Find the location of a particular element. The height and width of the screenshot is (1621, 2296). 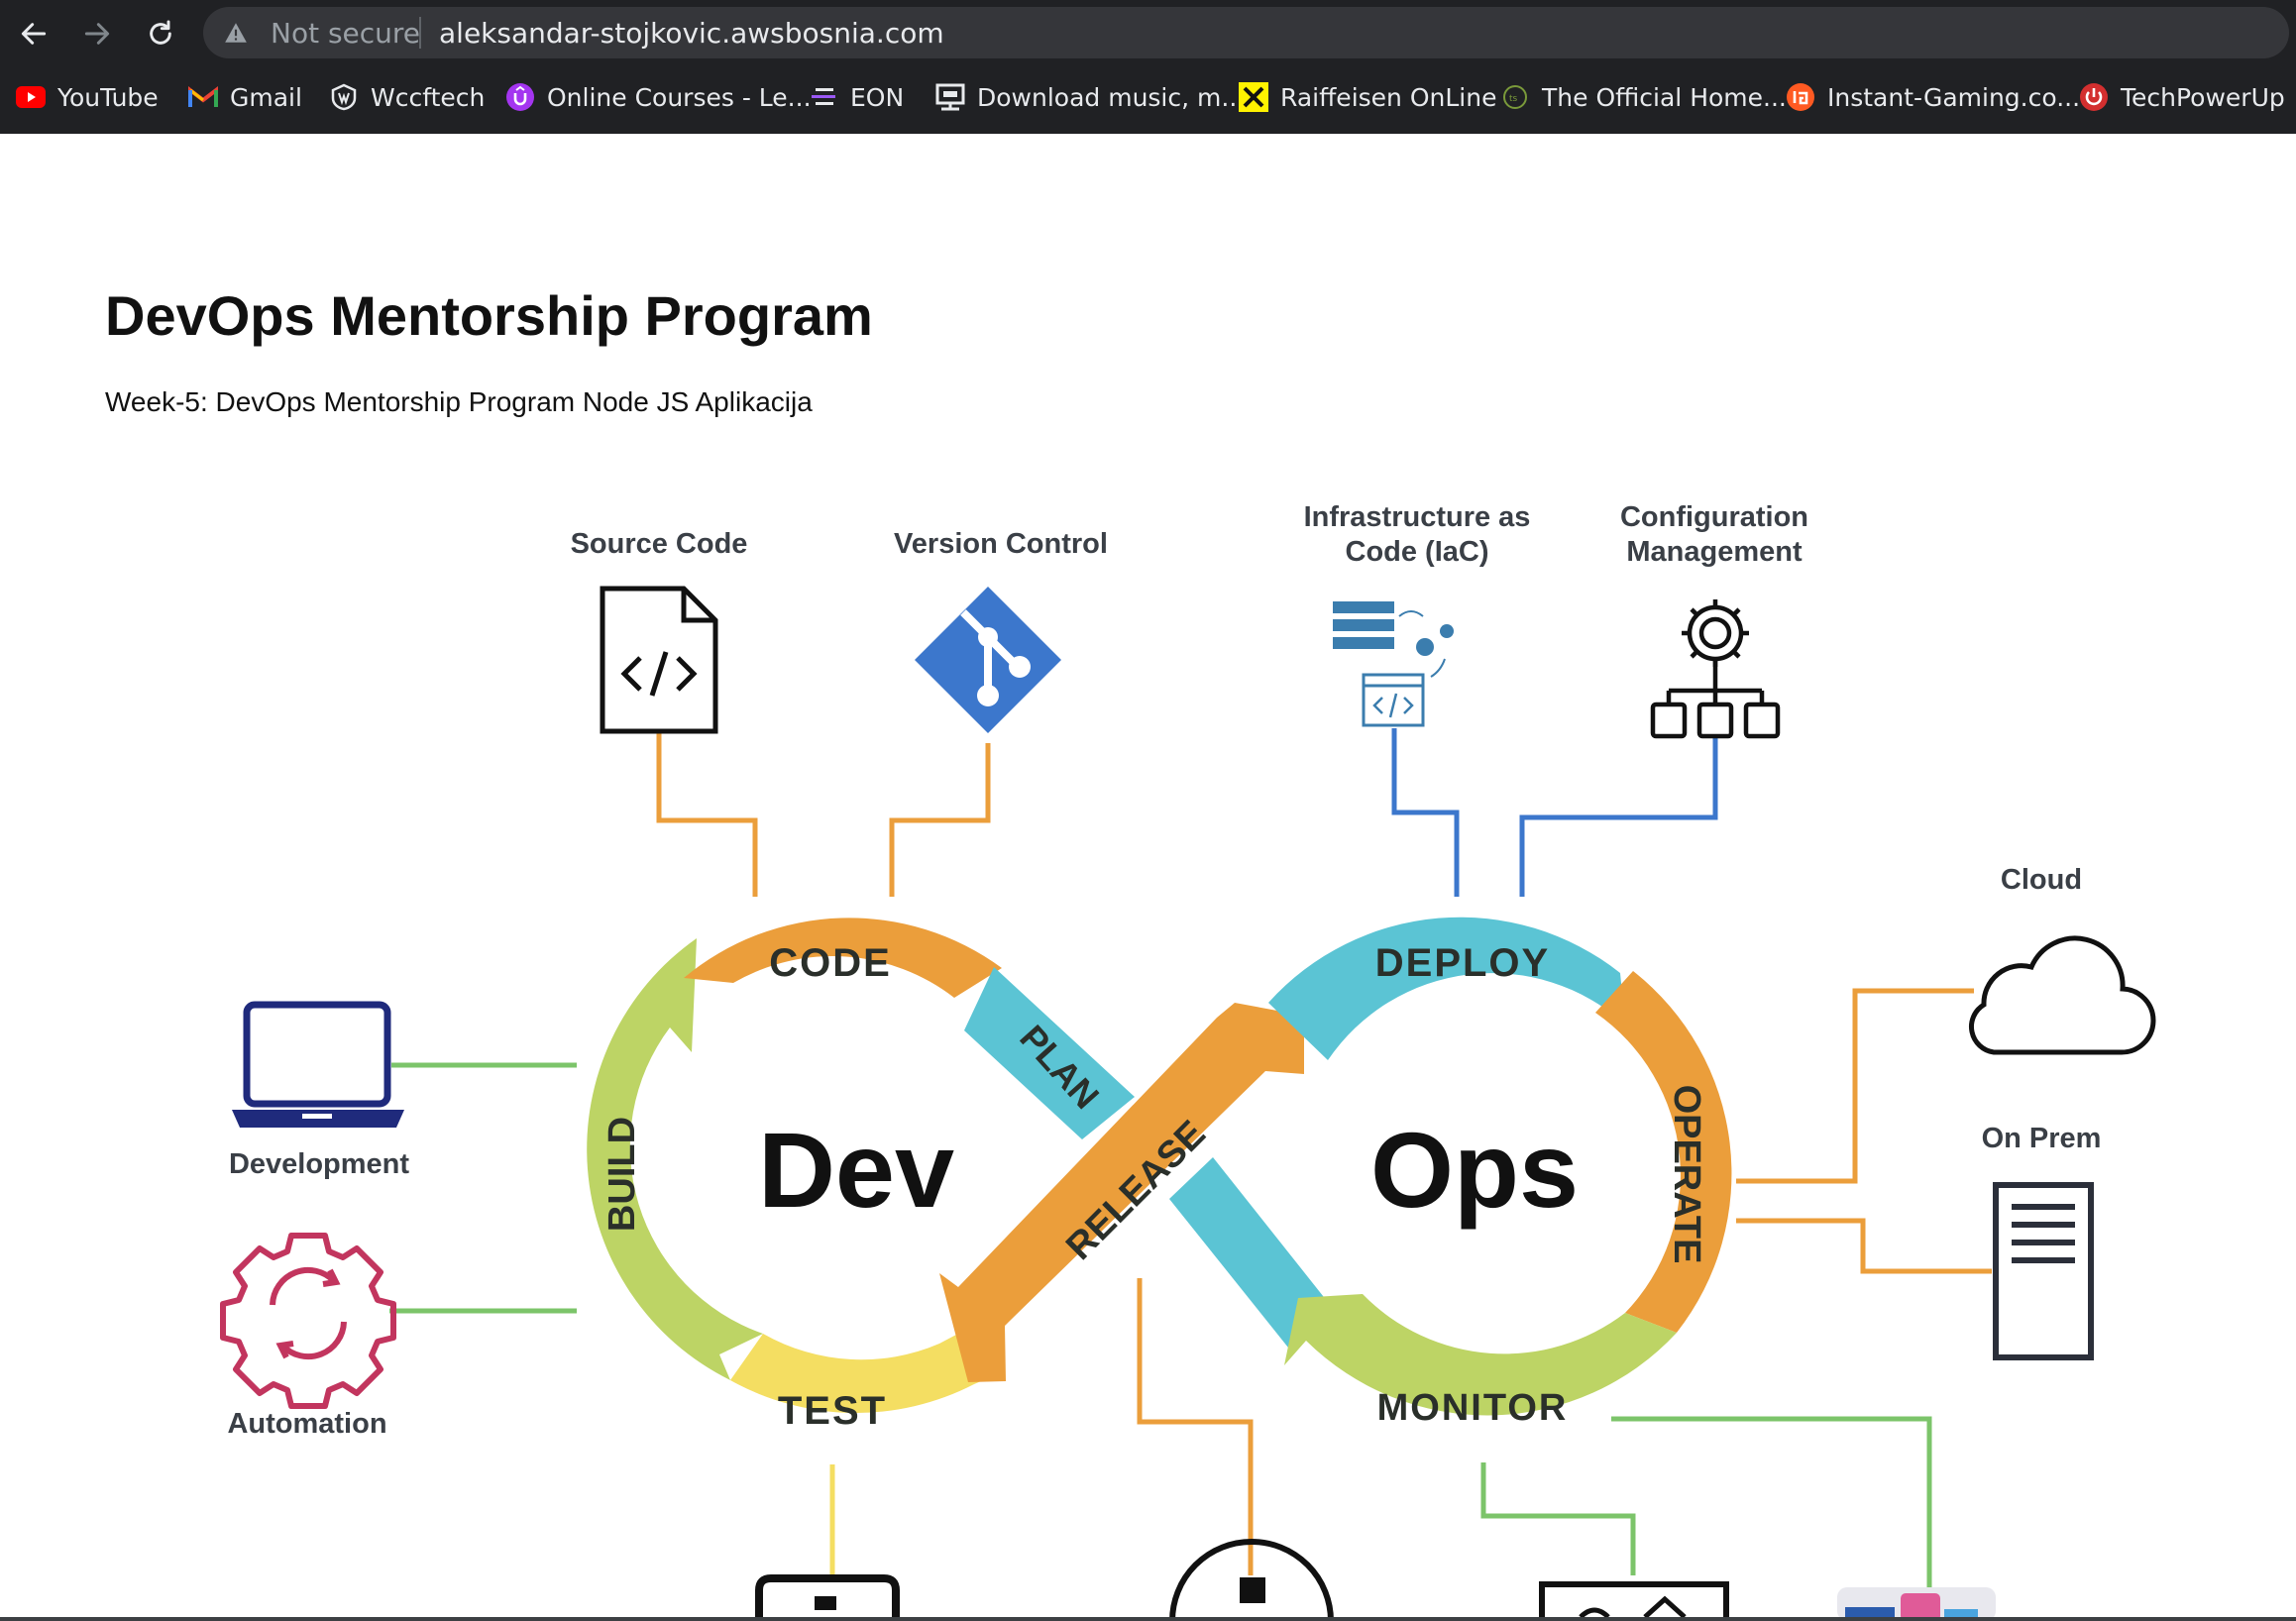

config-management-icon is located at coordinates (1715, 669).